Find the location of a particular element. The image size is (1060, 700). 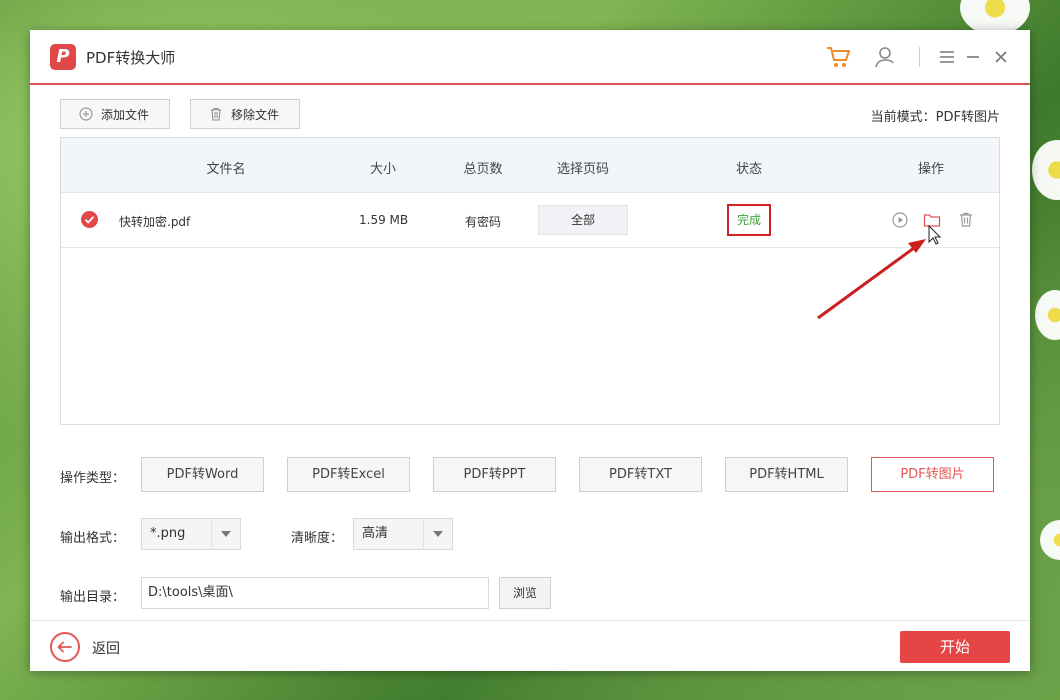

output-format-label: 输出格式： is located at coordinates (93, 538).